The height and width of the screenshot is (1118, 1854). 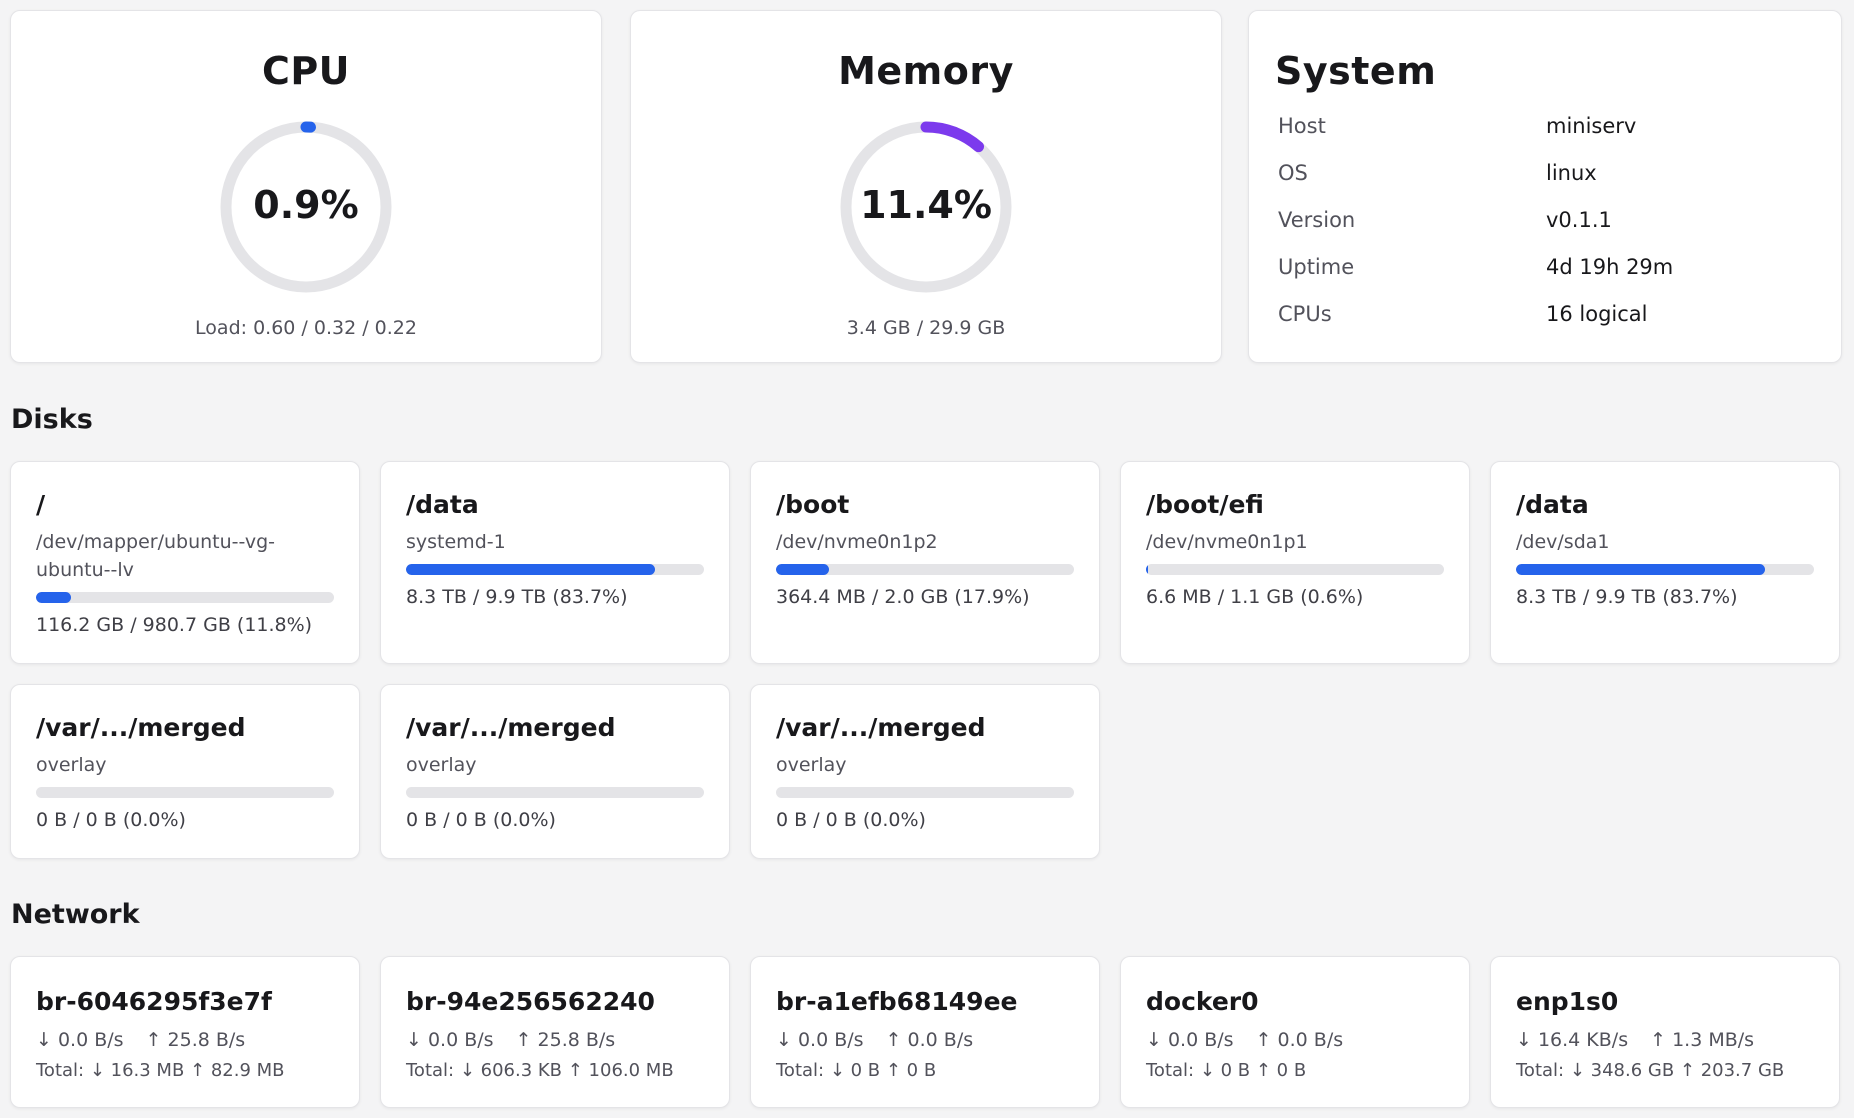 What do you see at coordinates (1591, 126) in the screenshot?
I see `system-value: miniserv` at bounding box center [1591, 126].